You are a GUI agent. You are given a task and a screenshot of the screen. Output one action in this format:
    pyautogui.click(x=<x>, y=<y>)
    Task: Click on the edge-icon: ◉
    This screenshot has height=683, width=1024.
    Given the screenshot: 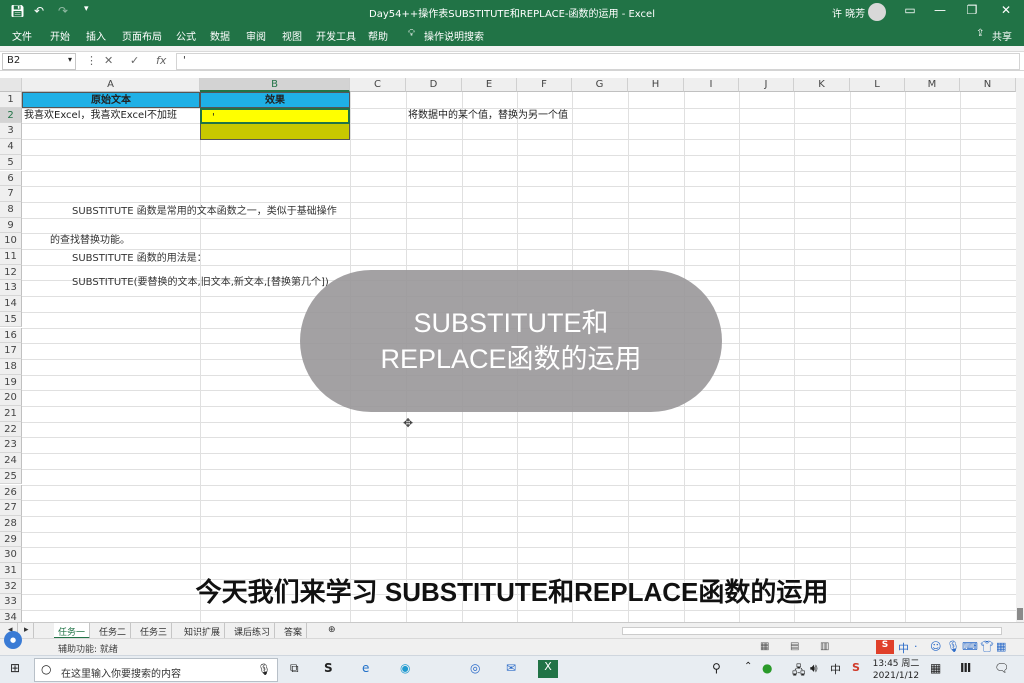 What is the action you would take?
    pyautogui.click(x=405, y=668)
    